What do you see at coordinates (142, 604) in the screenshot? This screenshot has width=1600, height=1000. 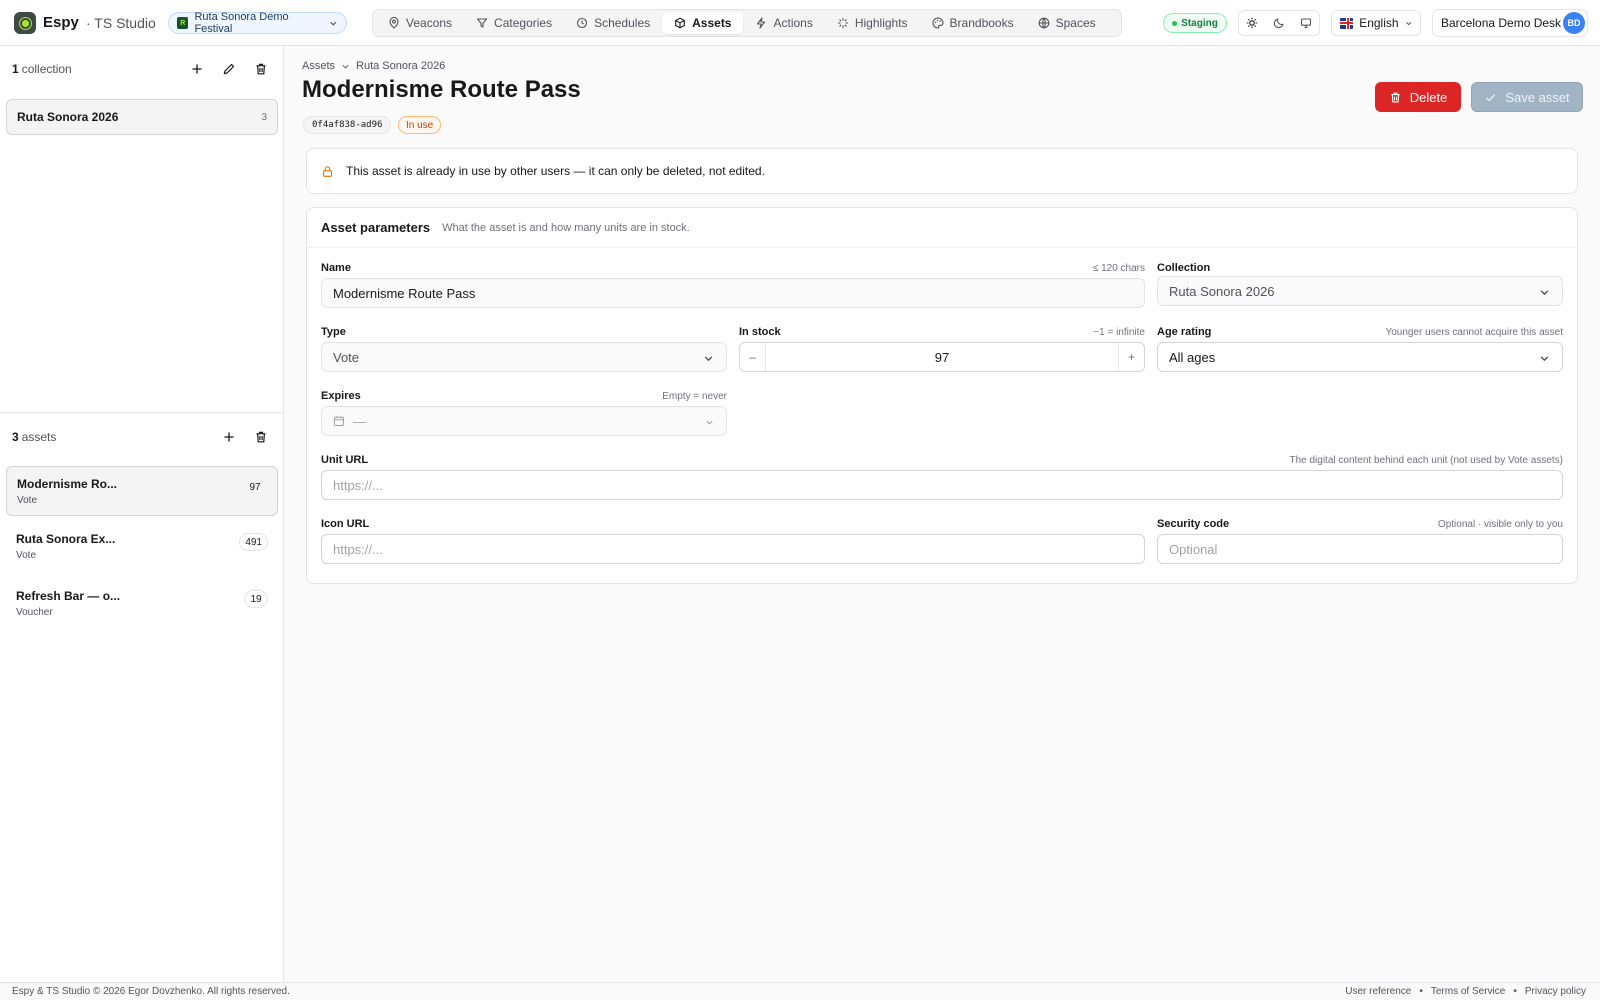 I see `asset-list-item: Refresh Bar — o... Voucher 19` at bounding box center [142, 604].